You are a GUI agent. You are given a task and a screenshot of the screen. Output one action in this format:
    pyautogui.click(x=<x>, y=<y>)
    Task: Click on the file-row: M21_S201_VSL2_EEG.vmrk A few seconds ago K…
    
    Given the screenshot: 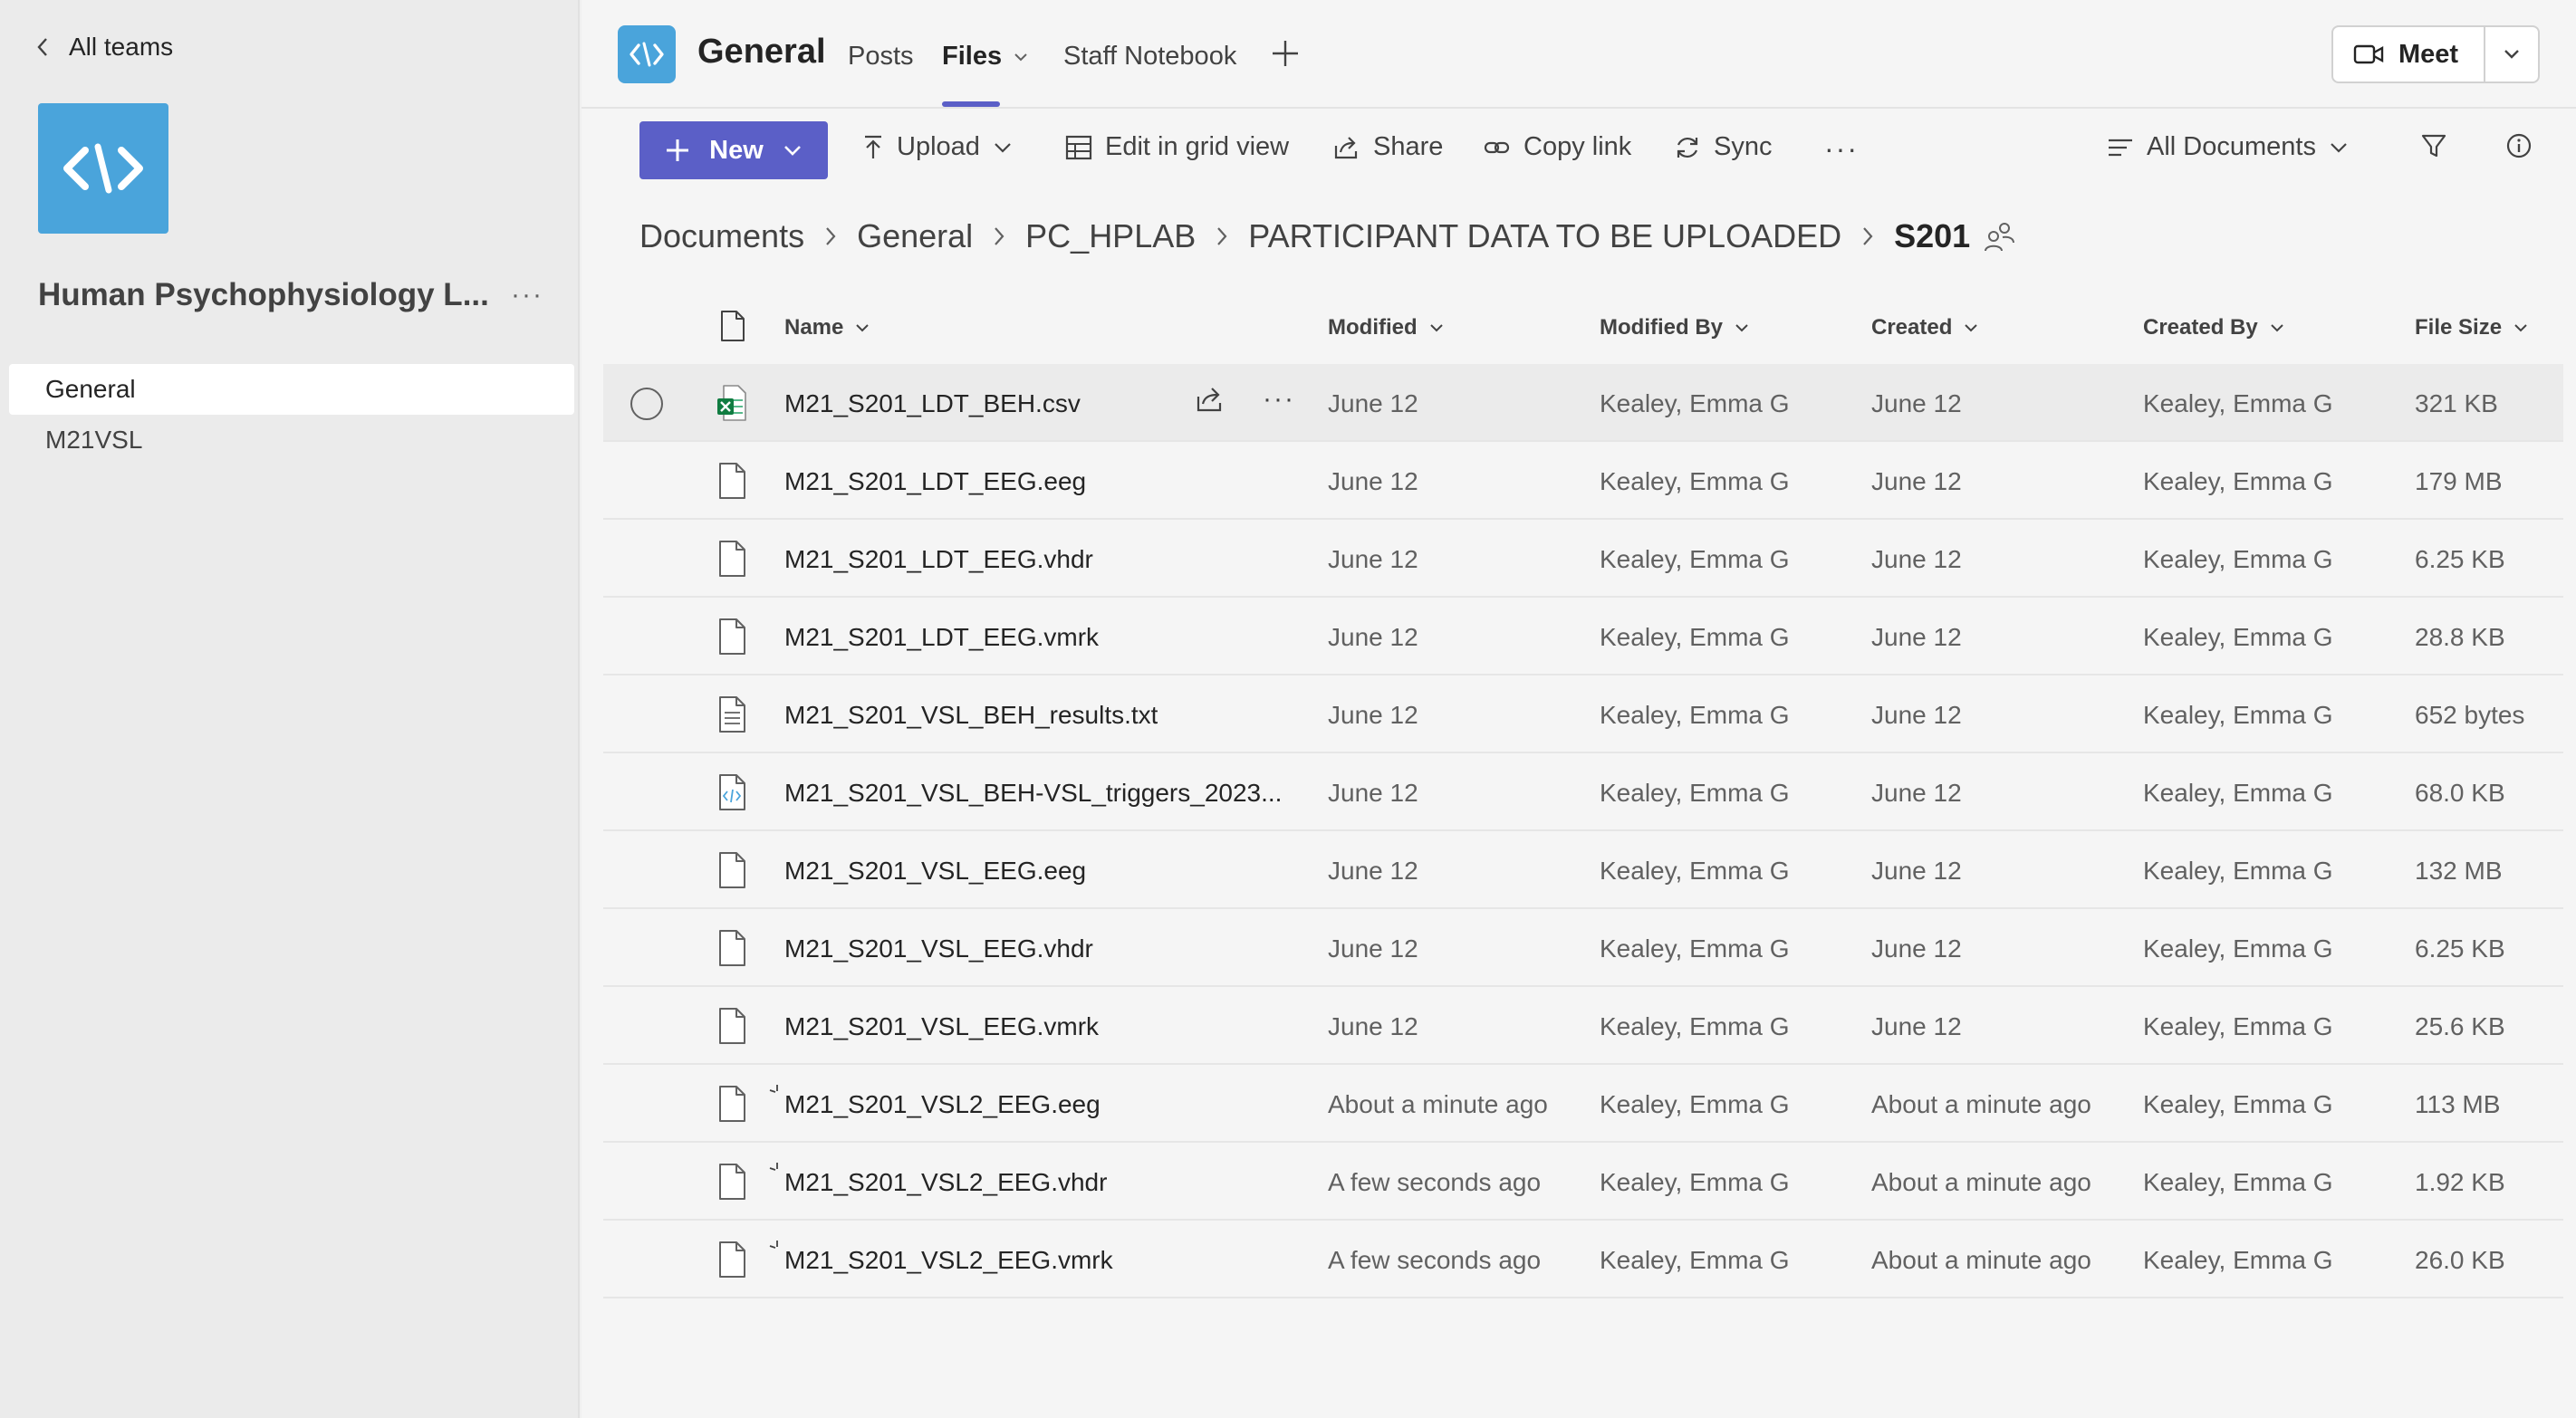 What is the action you would take?
    pyautogui.click(x=1583, y=1260)
    